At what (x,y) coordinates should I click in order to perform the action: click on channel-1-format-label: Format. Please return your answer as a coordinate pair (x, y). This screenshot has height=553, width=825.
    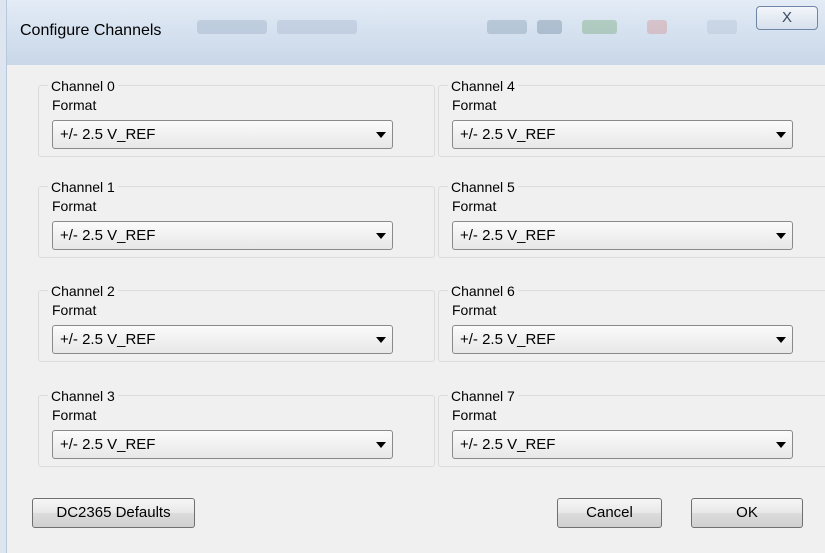
    Looking at the image, I should click on (74, 206).